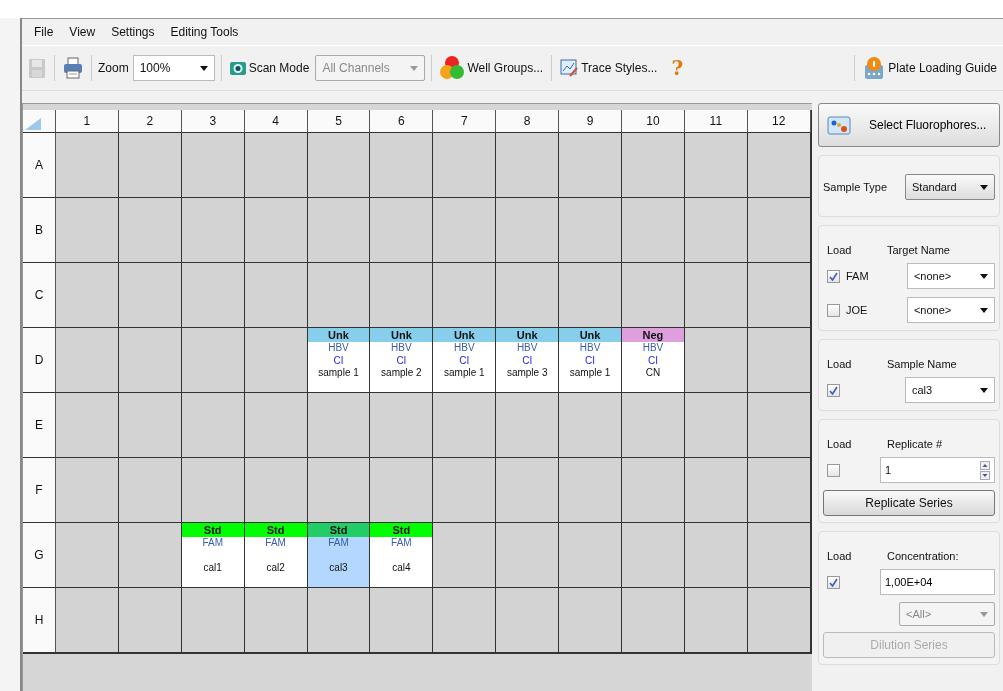 The height and width of the screenshot is (691, 1003). I want to click on replicate-series-button: Replicate Series, so click(909, 503).